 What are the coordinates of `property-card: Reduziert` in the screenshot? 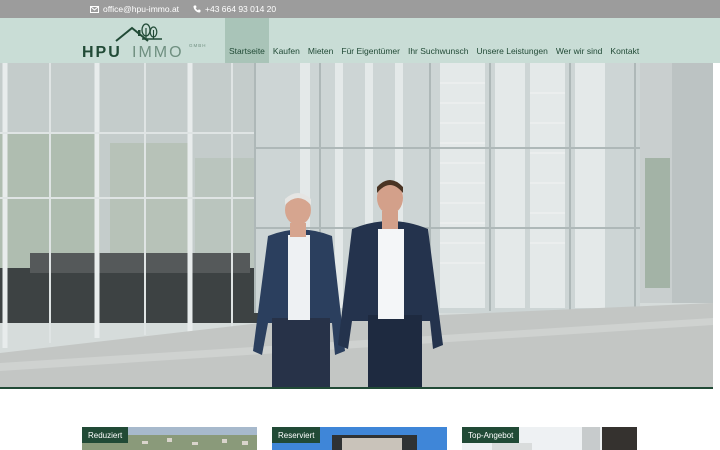 It's located at (169, 438).